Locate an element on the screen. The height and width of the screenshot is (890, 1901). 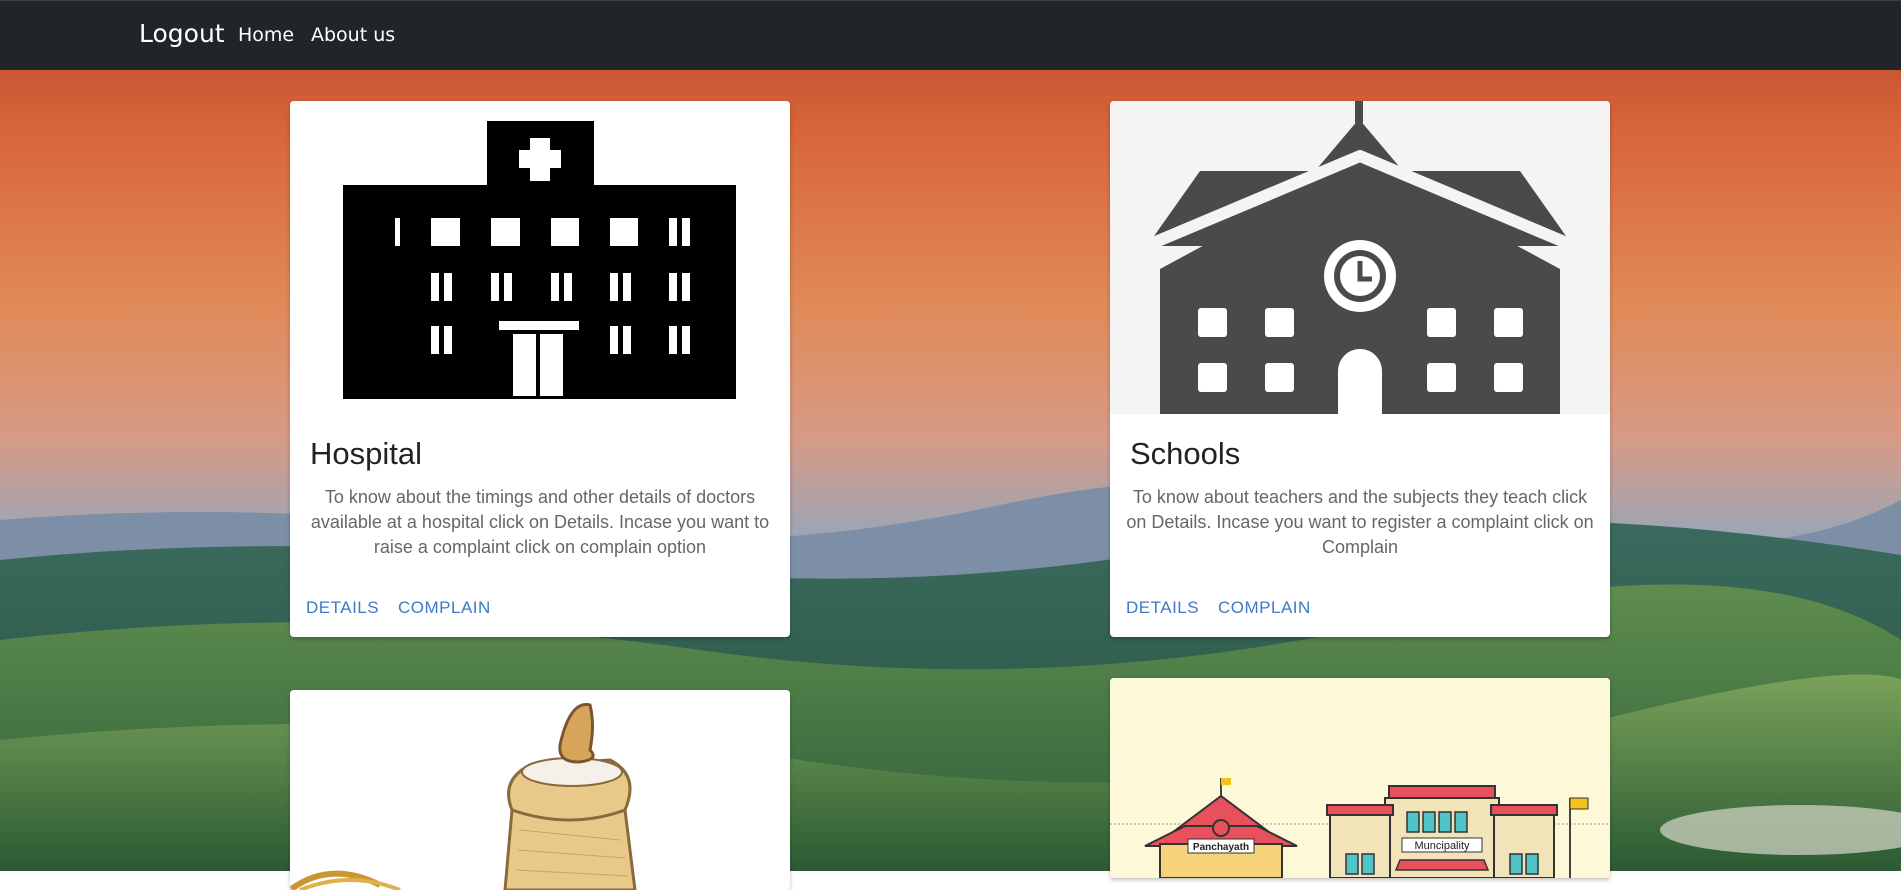
panchayath-municipality-icon: Panchayath Muncipality is located at coordinates (1360, 778).